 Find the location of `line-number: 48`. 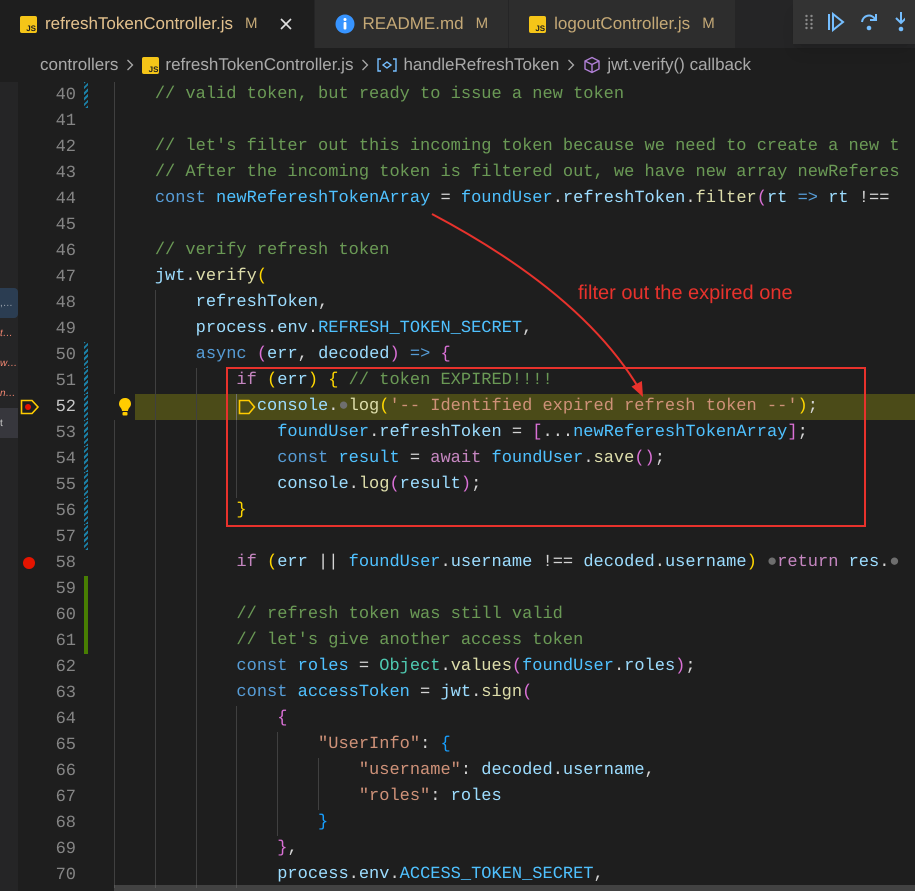

line-number: 48 is located at coordinates (66, 303).